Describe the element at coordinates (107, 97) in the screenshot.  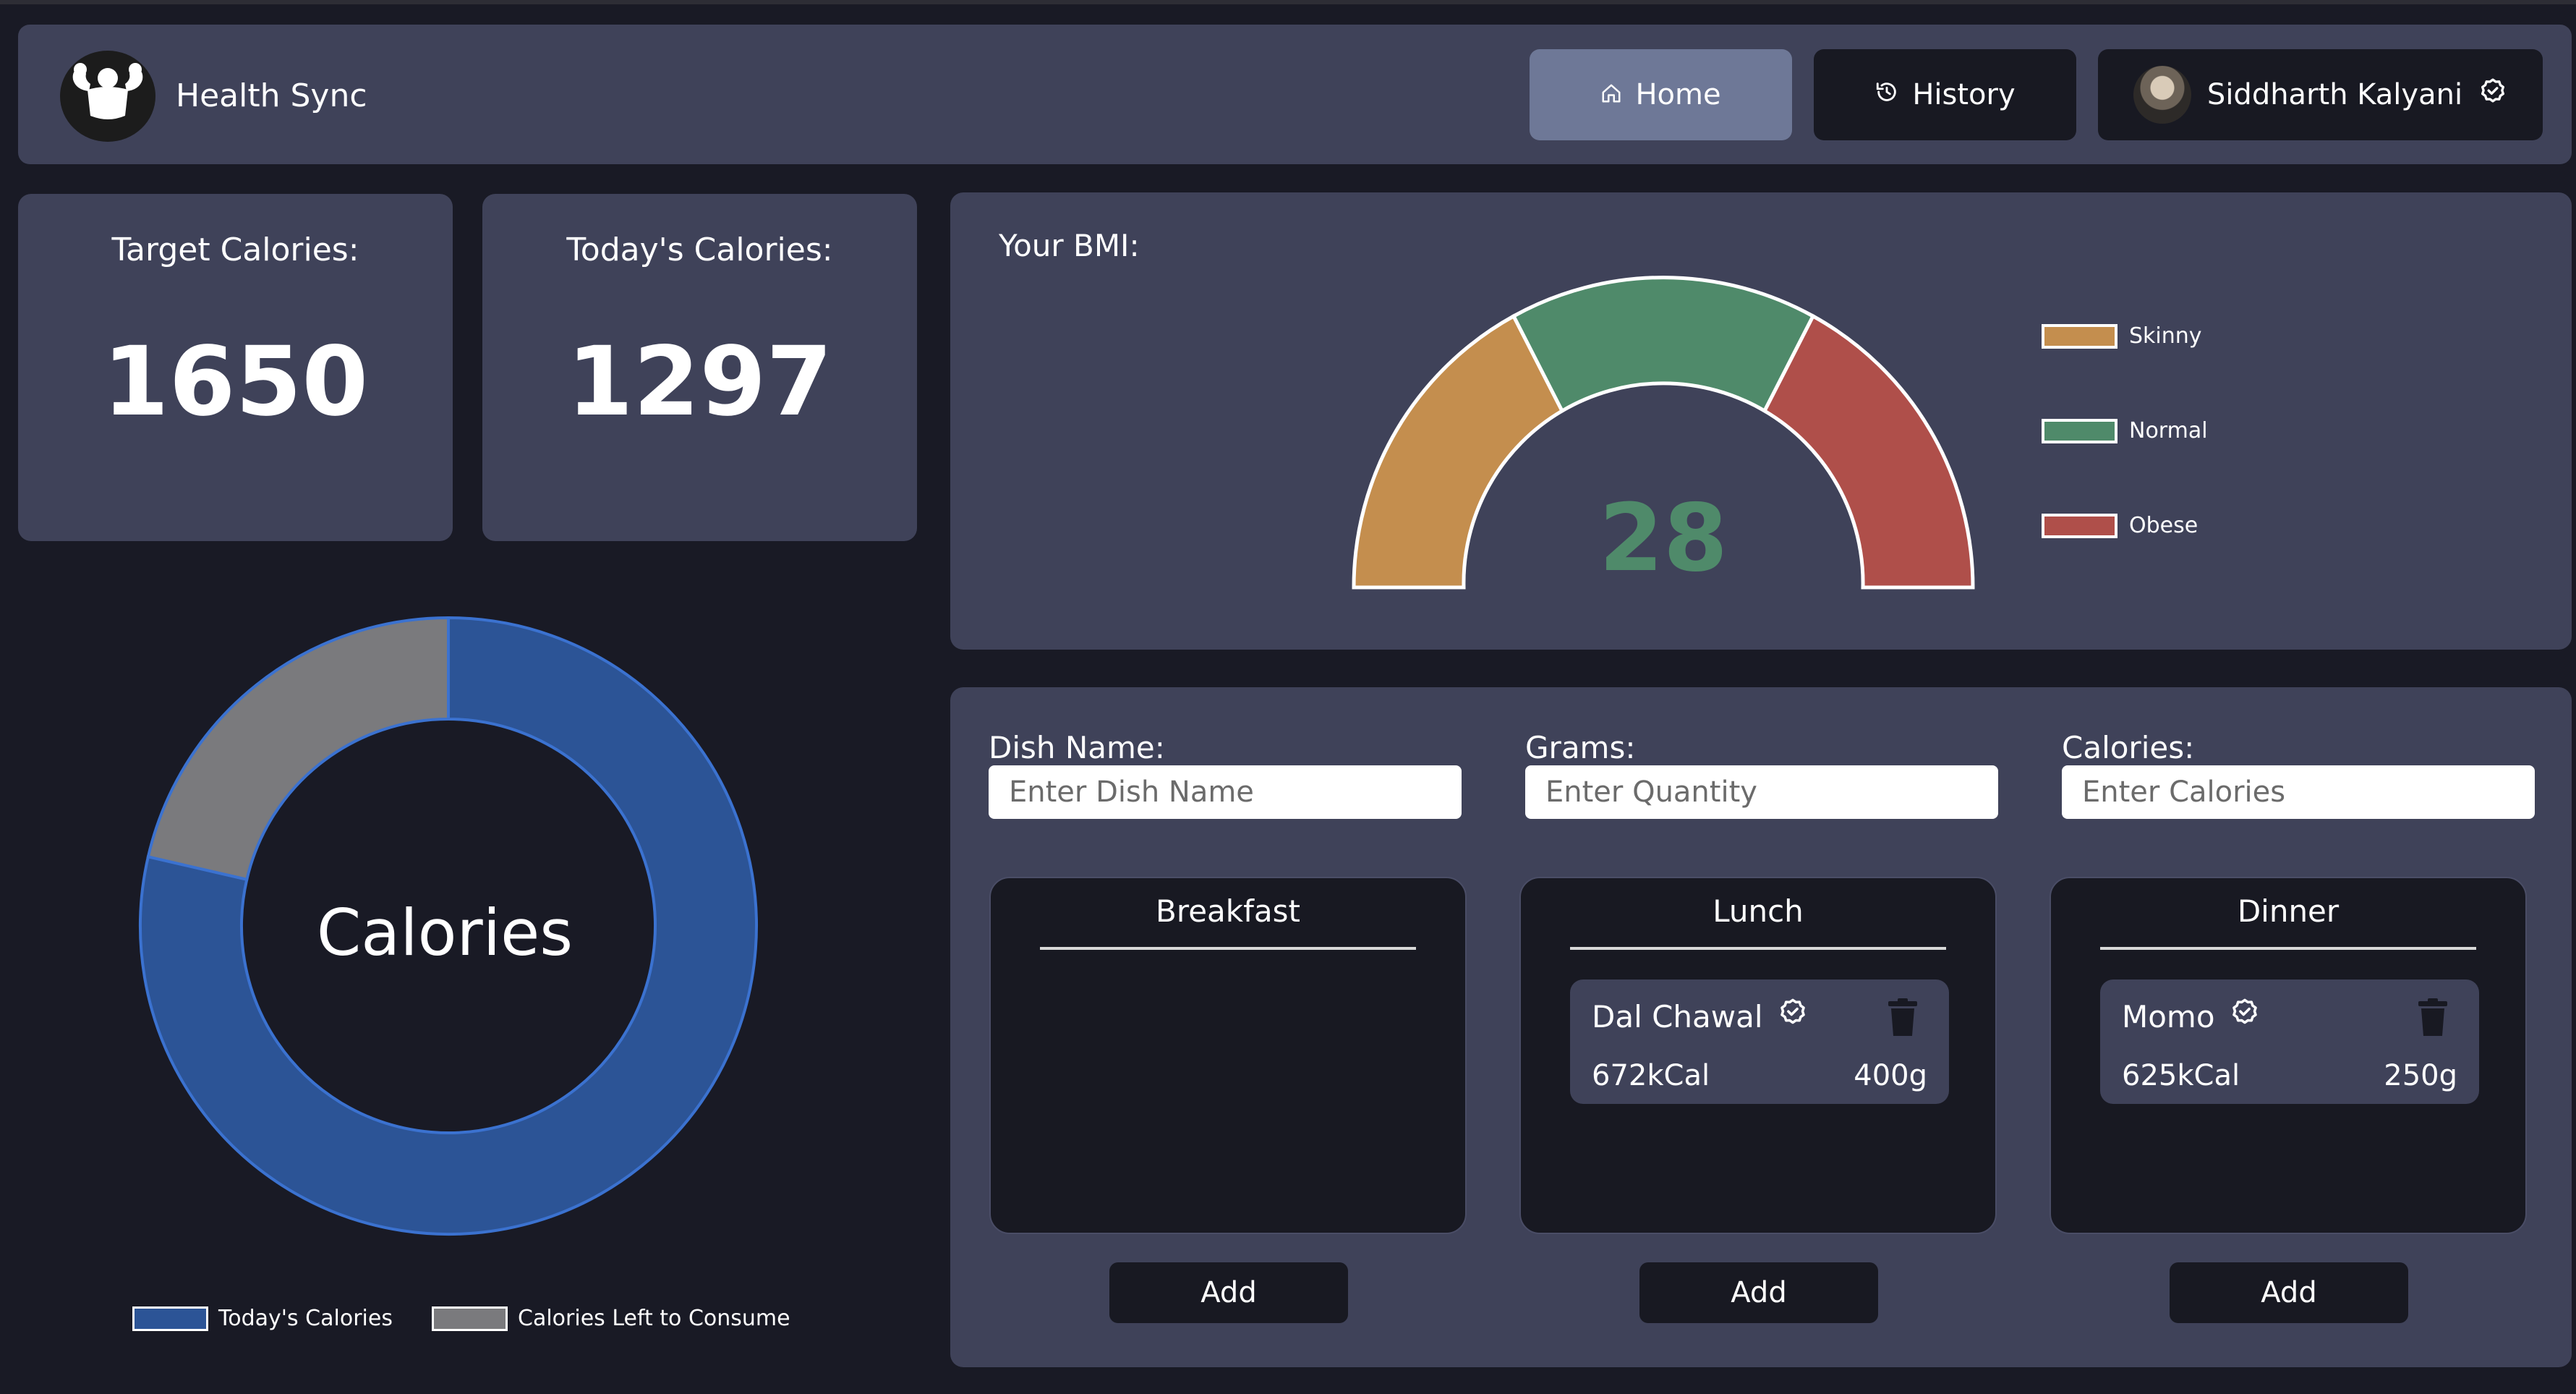
I see `muscle-logo-icon` at that location.